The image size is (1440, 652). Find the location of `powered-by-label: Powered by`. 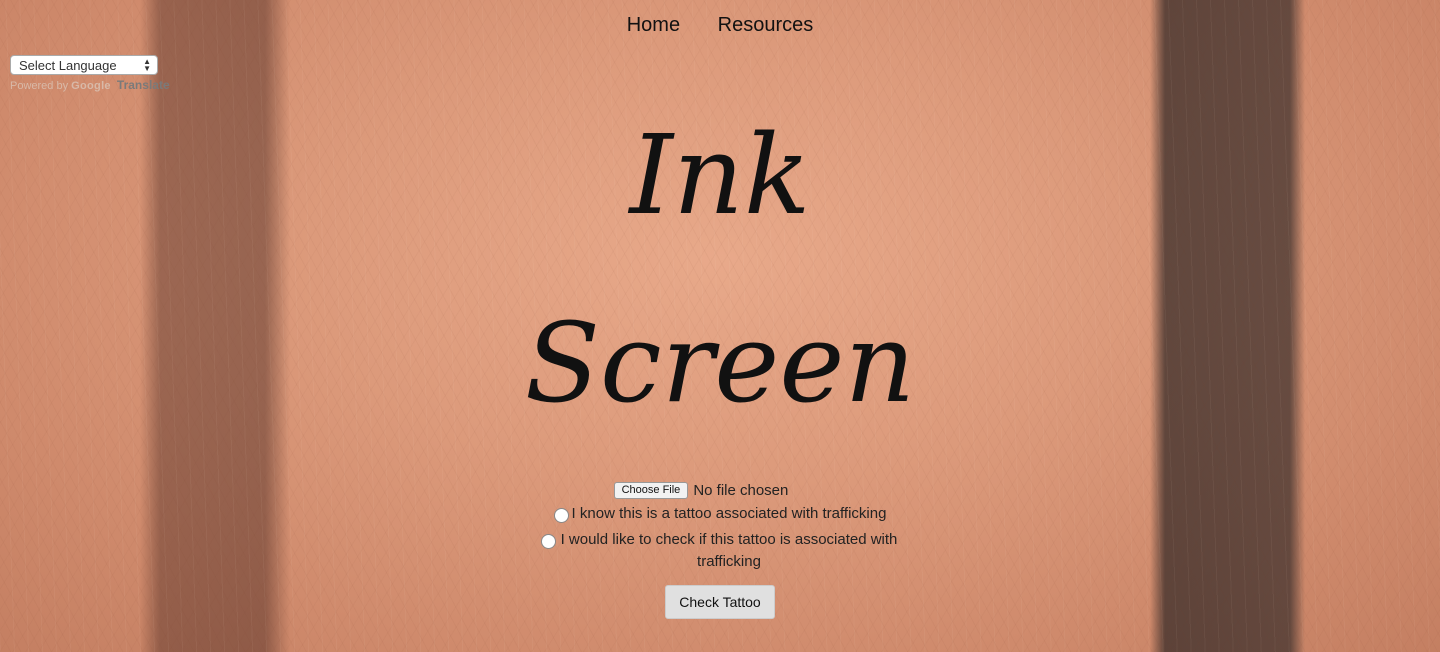

powered-by-label: Powered by is located at coordinates (39, 86).